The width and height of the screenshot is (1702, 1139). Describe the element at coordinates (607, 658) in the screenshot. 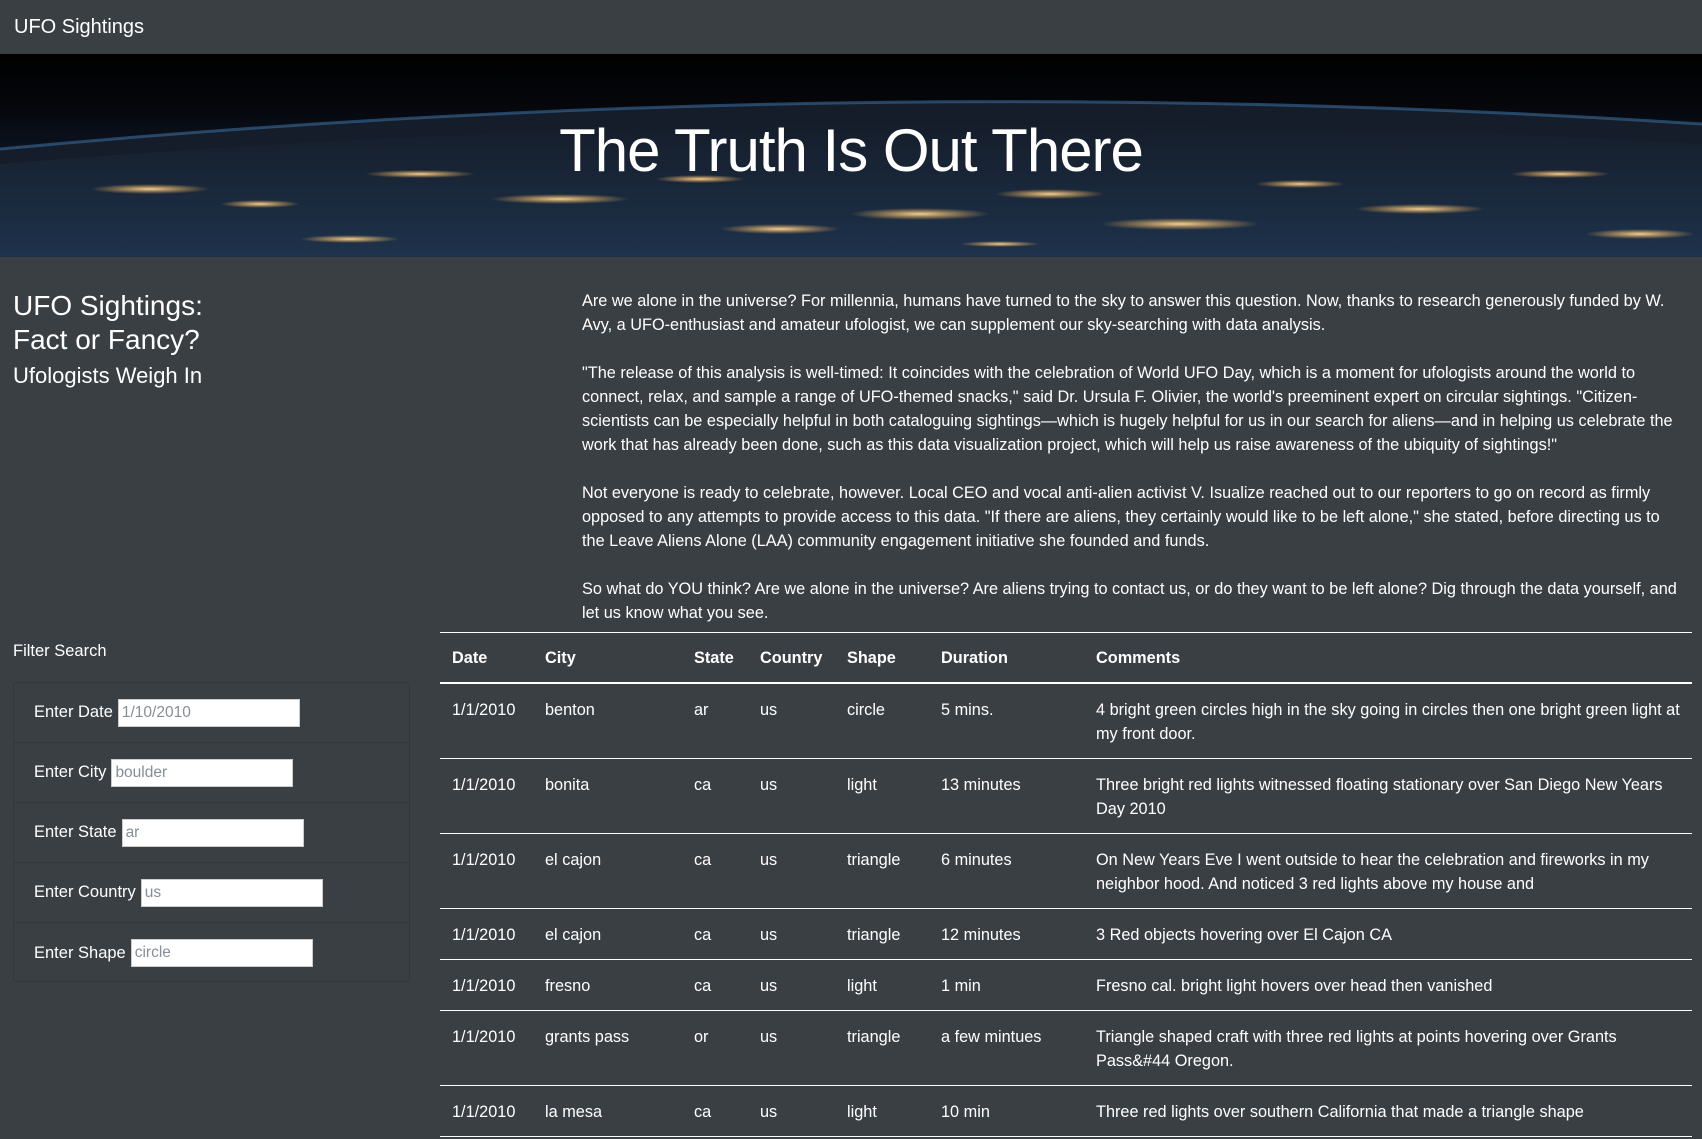

I see `column-header-city: City` at that location.